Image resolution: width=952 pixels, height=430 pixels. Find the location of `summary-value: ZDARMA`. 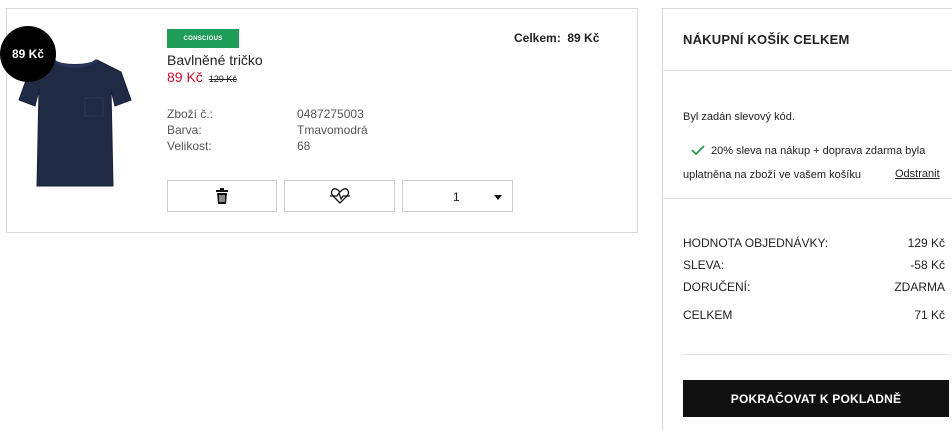

summary-value: ZDARMA is located at coordinates (919, 287).